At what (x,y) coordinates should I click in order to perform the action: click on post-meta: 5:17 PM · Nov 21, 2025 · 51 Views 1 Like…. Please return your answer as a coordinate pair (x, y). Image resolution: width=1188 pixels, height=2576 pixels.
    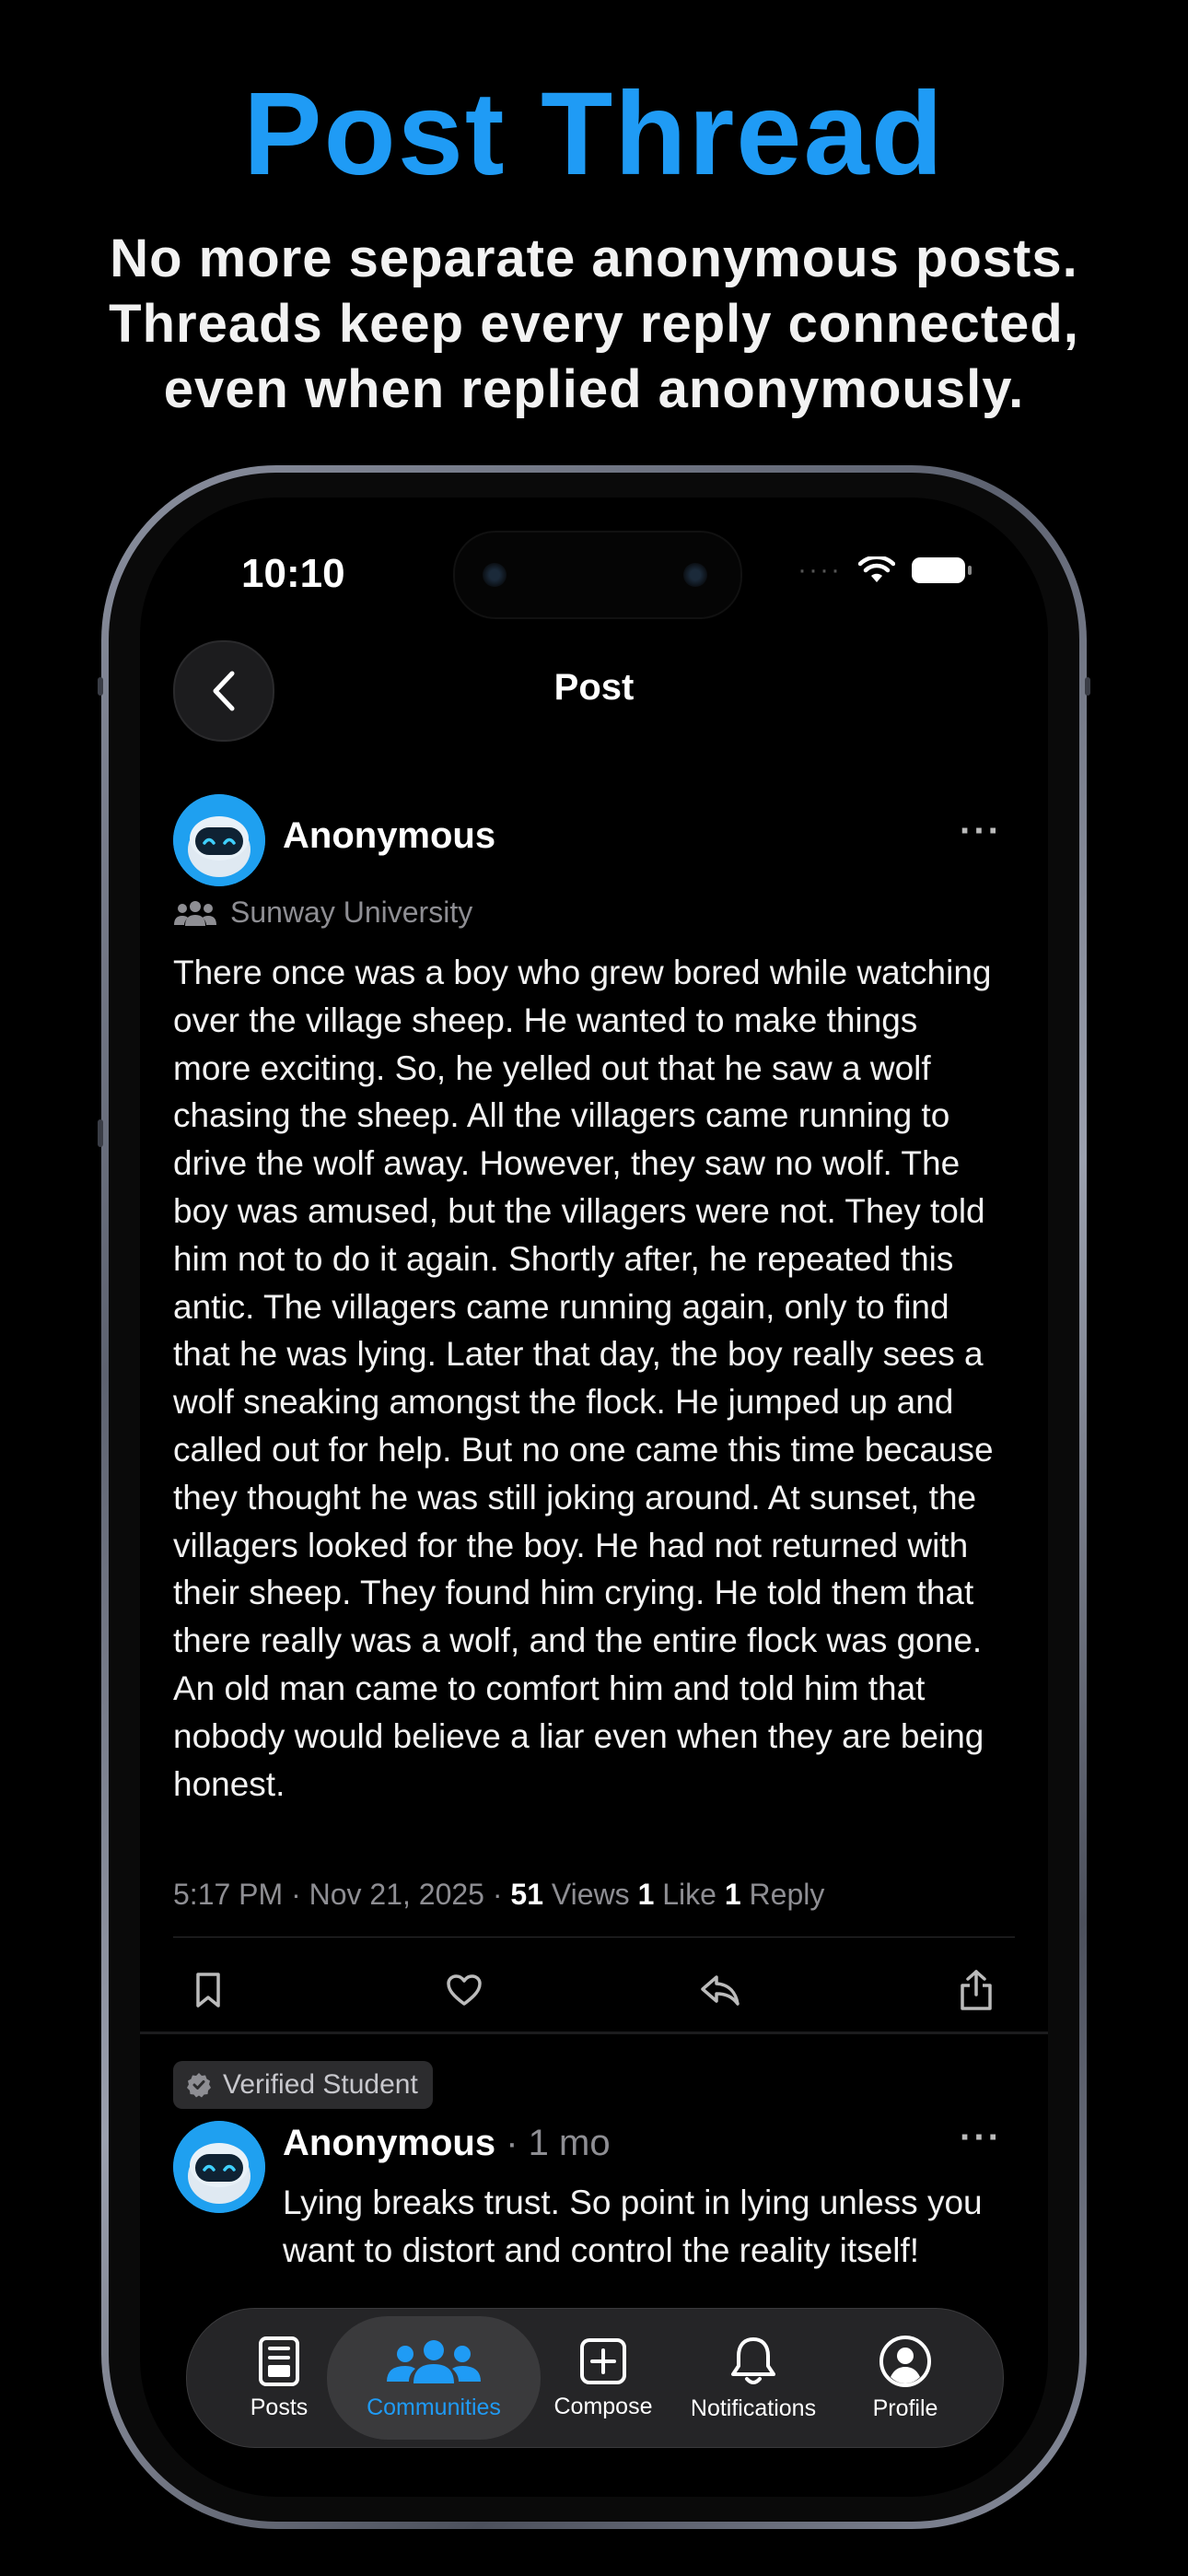
    Looking at the image, I should click on (499, 1895).